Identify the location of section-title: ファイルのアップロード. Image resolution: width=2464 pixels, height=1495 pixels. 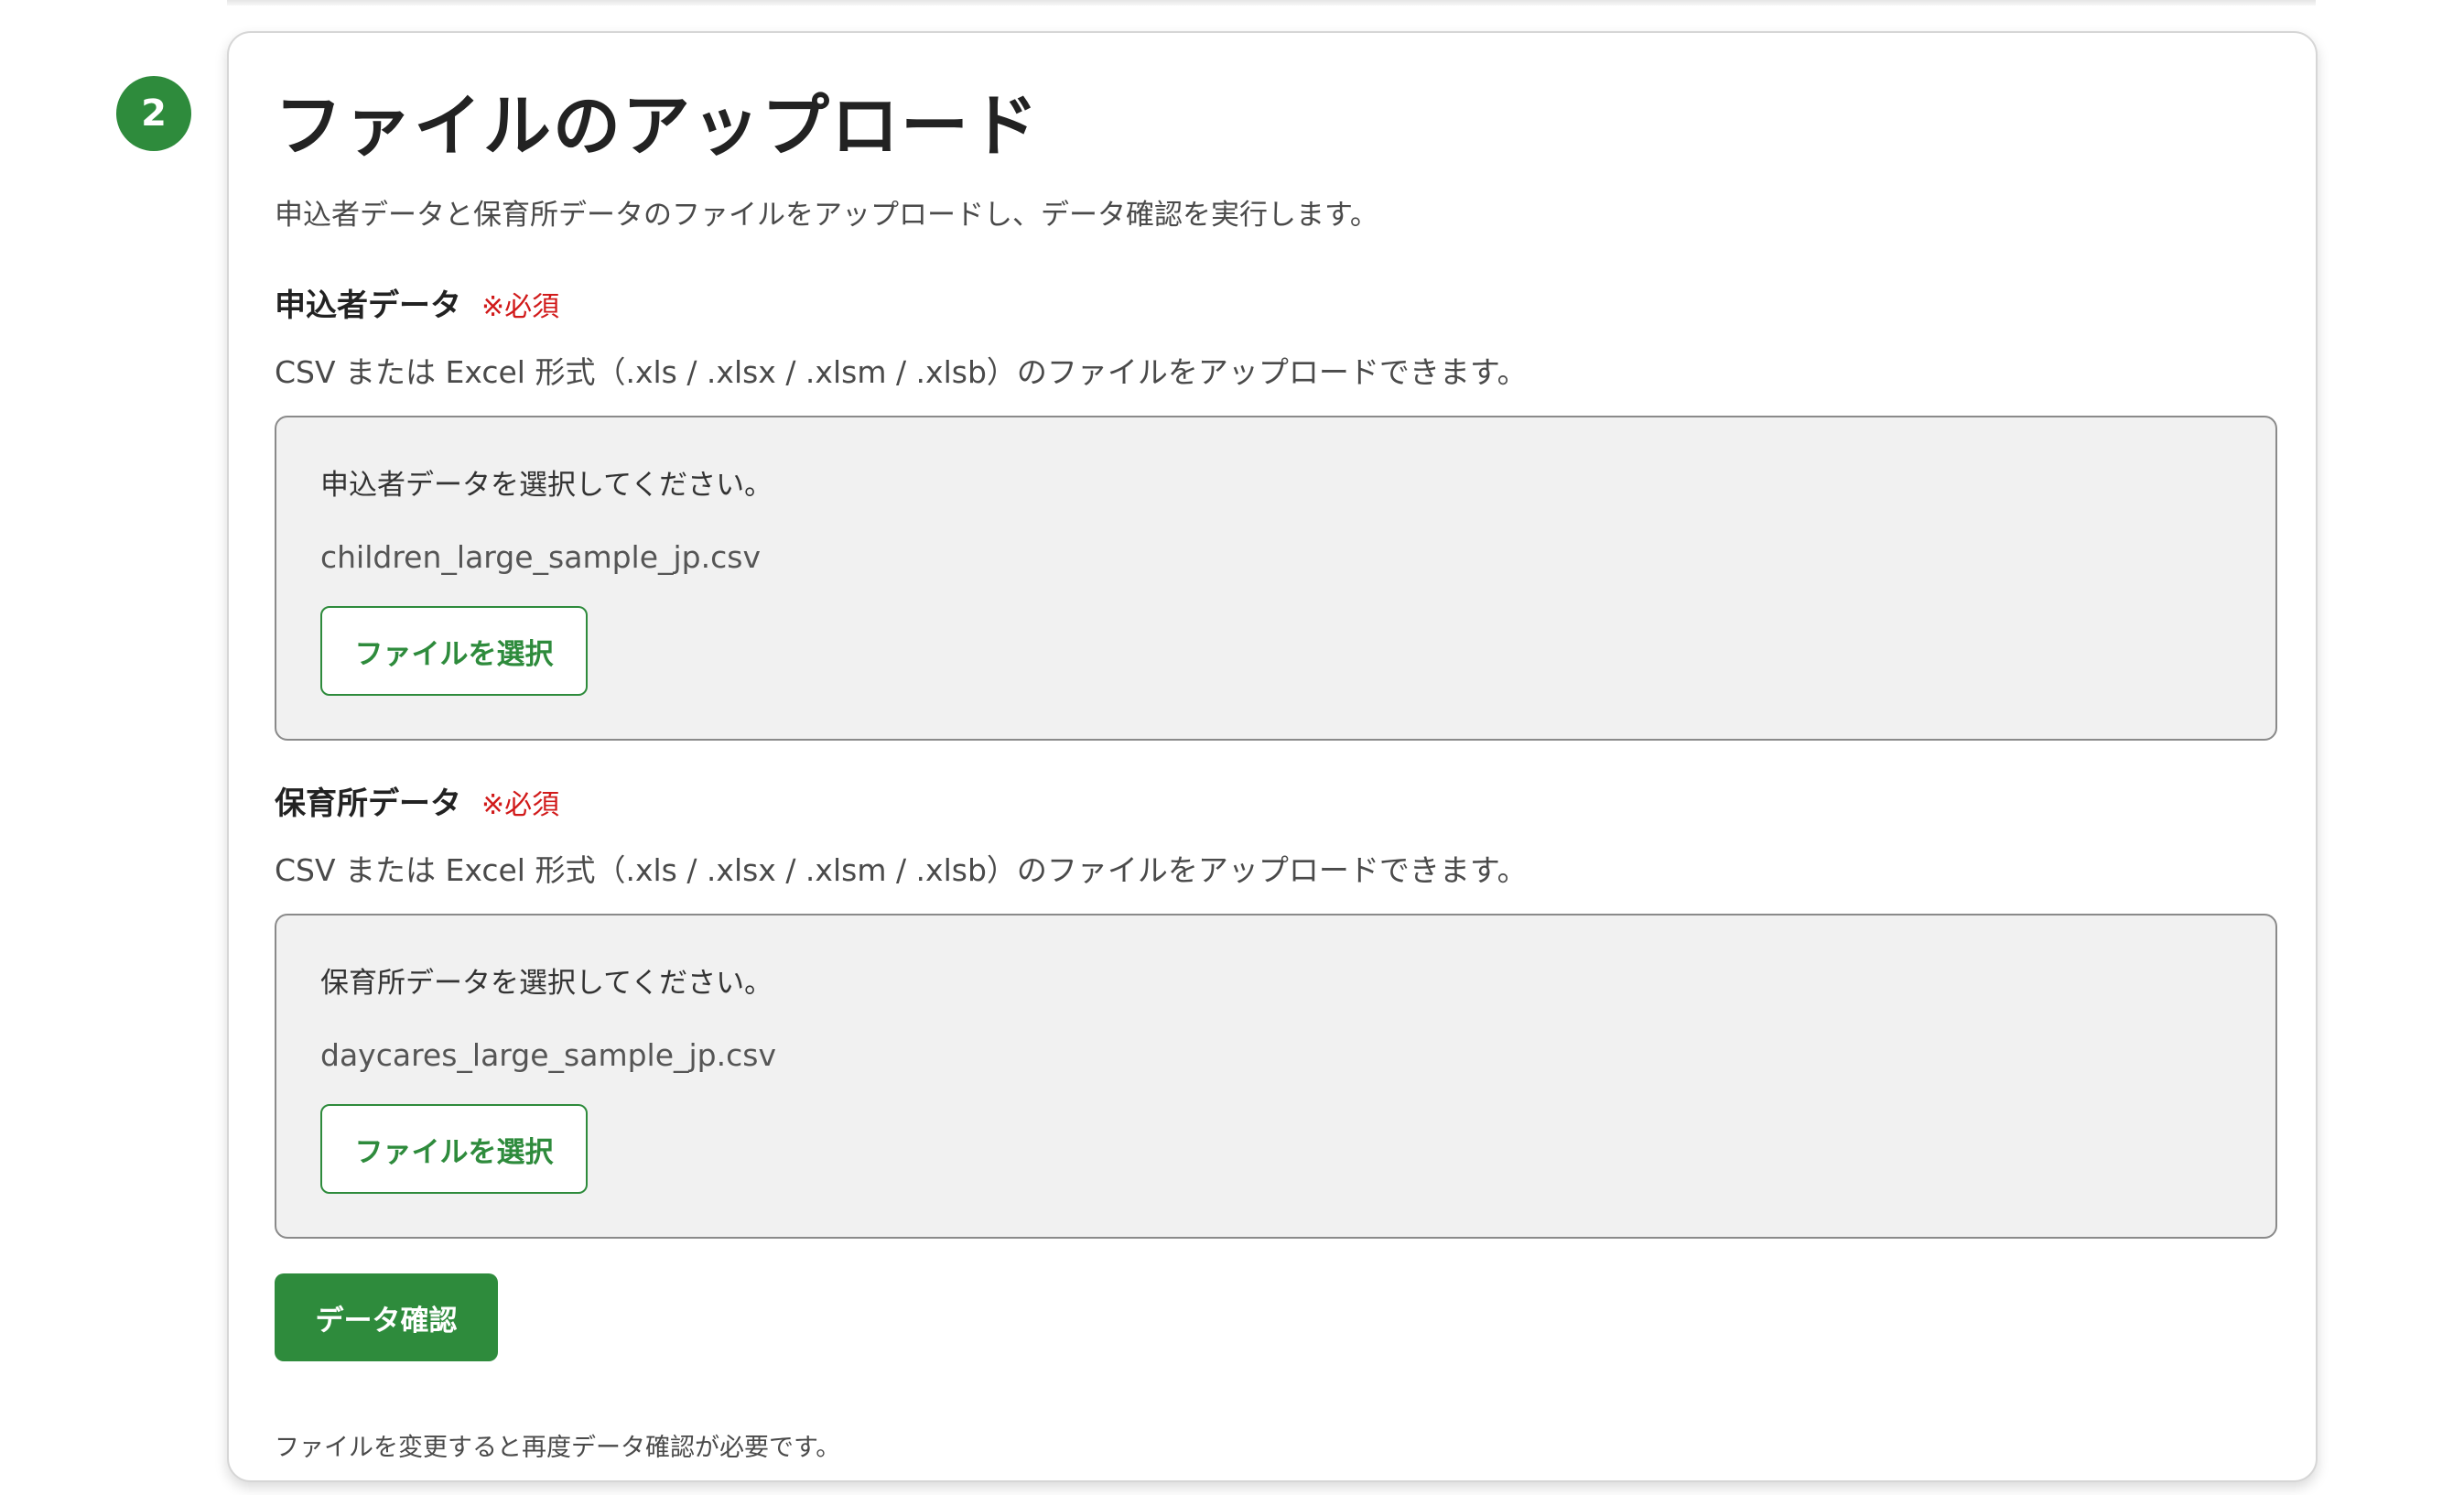
(657, 126).